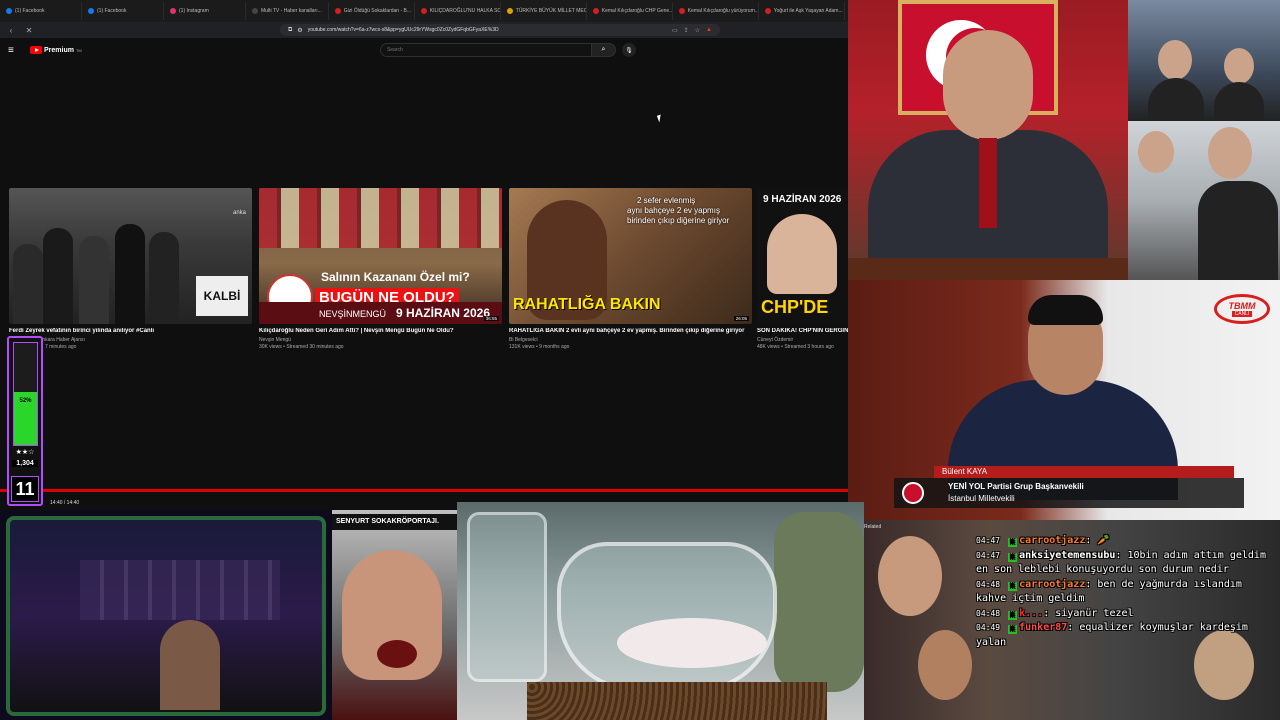  Describe the element at coordinates (25, 401) in the screenshot. I see `meter-percent: 52%` at that location.